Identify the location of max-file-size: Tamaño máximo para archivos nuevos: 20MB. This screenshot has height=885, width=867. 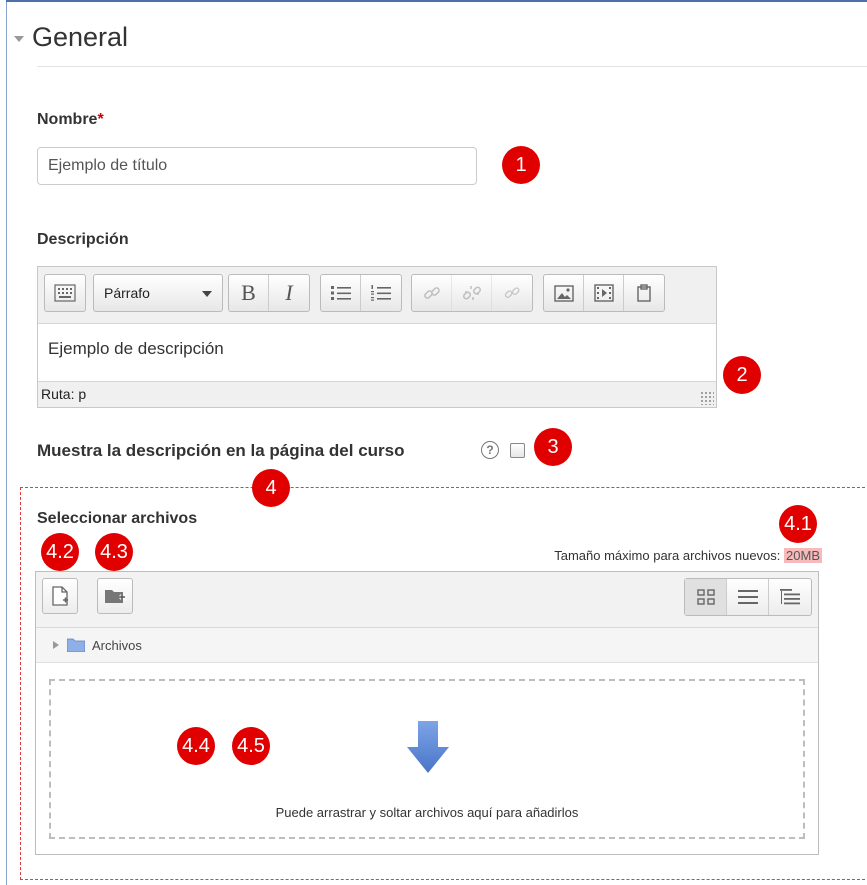
(688, 555).